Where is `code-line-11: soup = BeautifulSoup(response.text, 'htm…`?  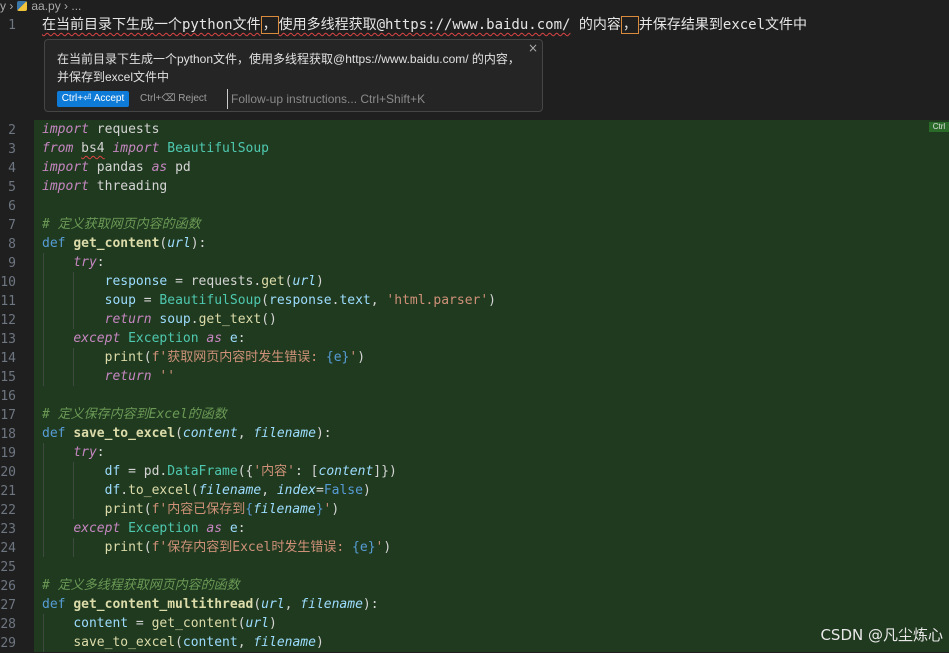
code-line-11: soup = BeautifulSoup(response.text, 'htm… is located at coordinates (269, 300).